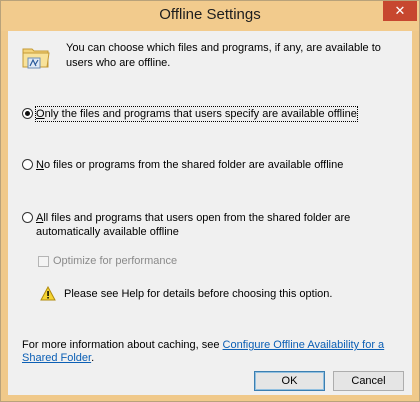  I want to click on optimize-checkbox, so click(43, 261).